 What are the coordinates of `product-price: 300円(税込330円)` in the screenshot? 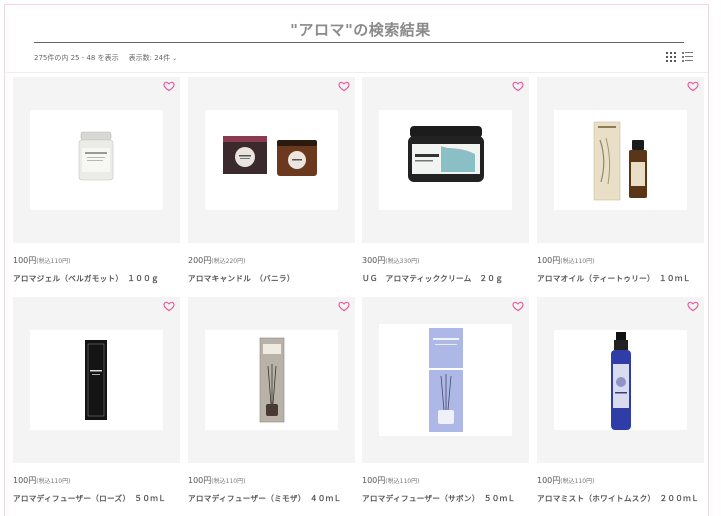 It's located at (390, 260).